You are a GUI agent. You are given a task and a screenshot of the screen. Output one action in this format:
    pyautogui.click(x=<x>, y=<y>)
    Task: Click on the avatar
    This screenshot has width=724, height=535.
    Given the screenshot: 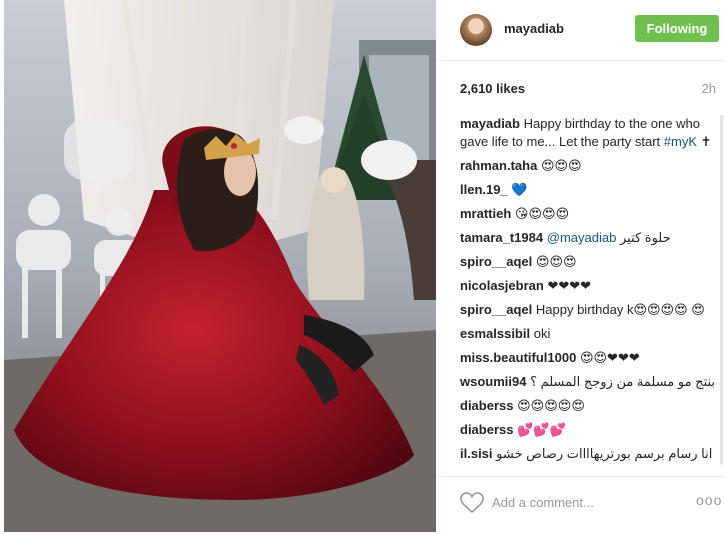 What is the action you would take?
    pyautogui.click(x=476, y=30)
    